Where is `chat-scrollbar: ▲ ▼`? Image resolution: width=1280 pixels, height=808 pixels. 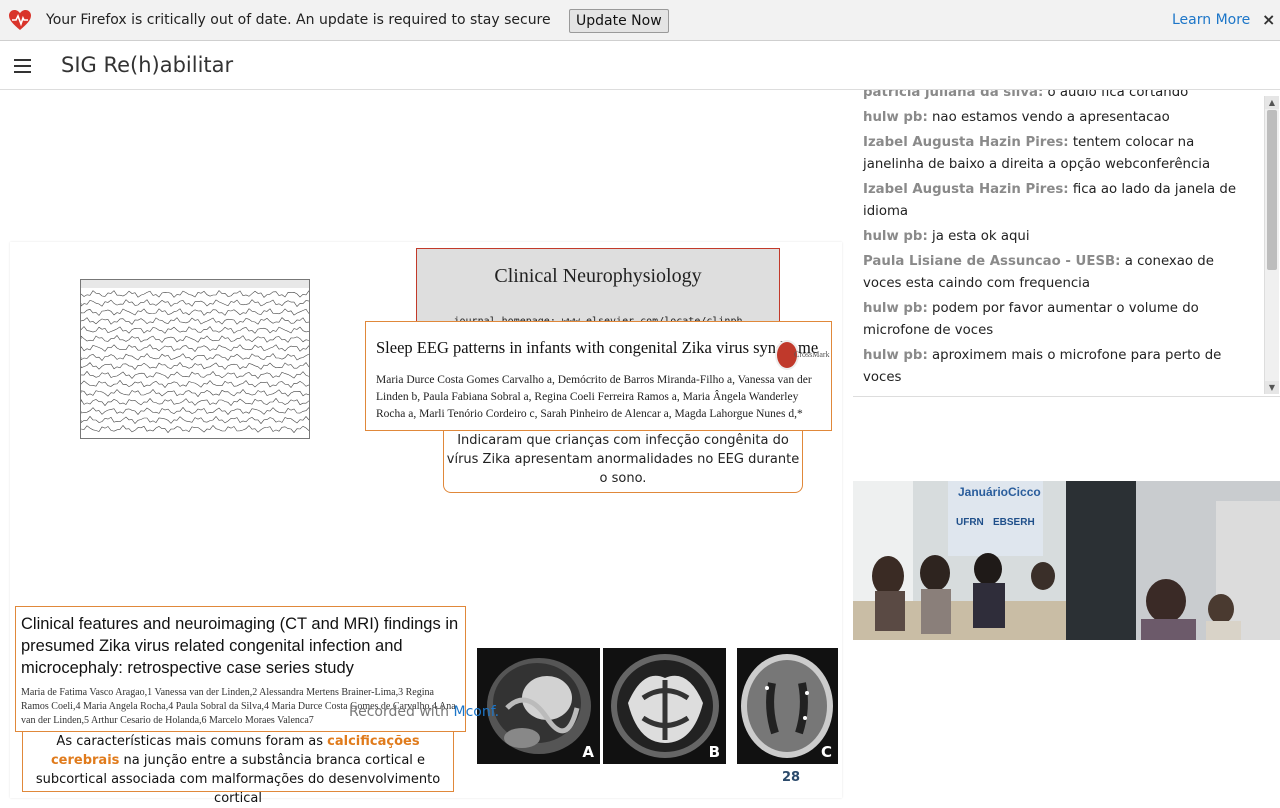
chat-scrollbar: ▲ ▼ is located at coordinates (1271, 245).